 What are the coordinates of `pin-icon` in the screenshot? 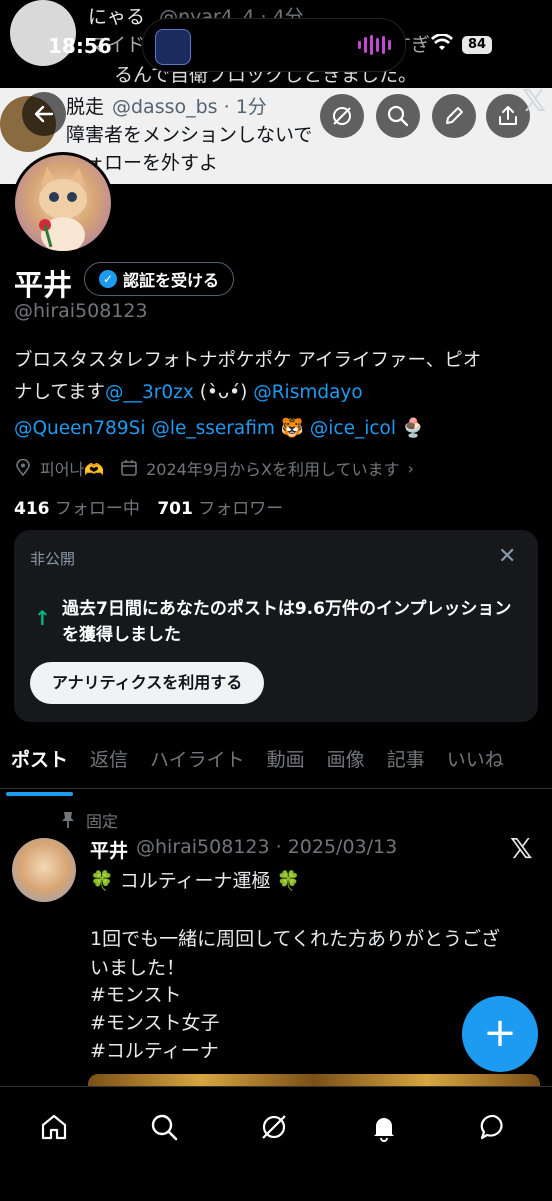 It's located at (68, 820).